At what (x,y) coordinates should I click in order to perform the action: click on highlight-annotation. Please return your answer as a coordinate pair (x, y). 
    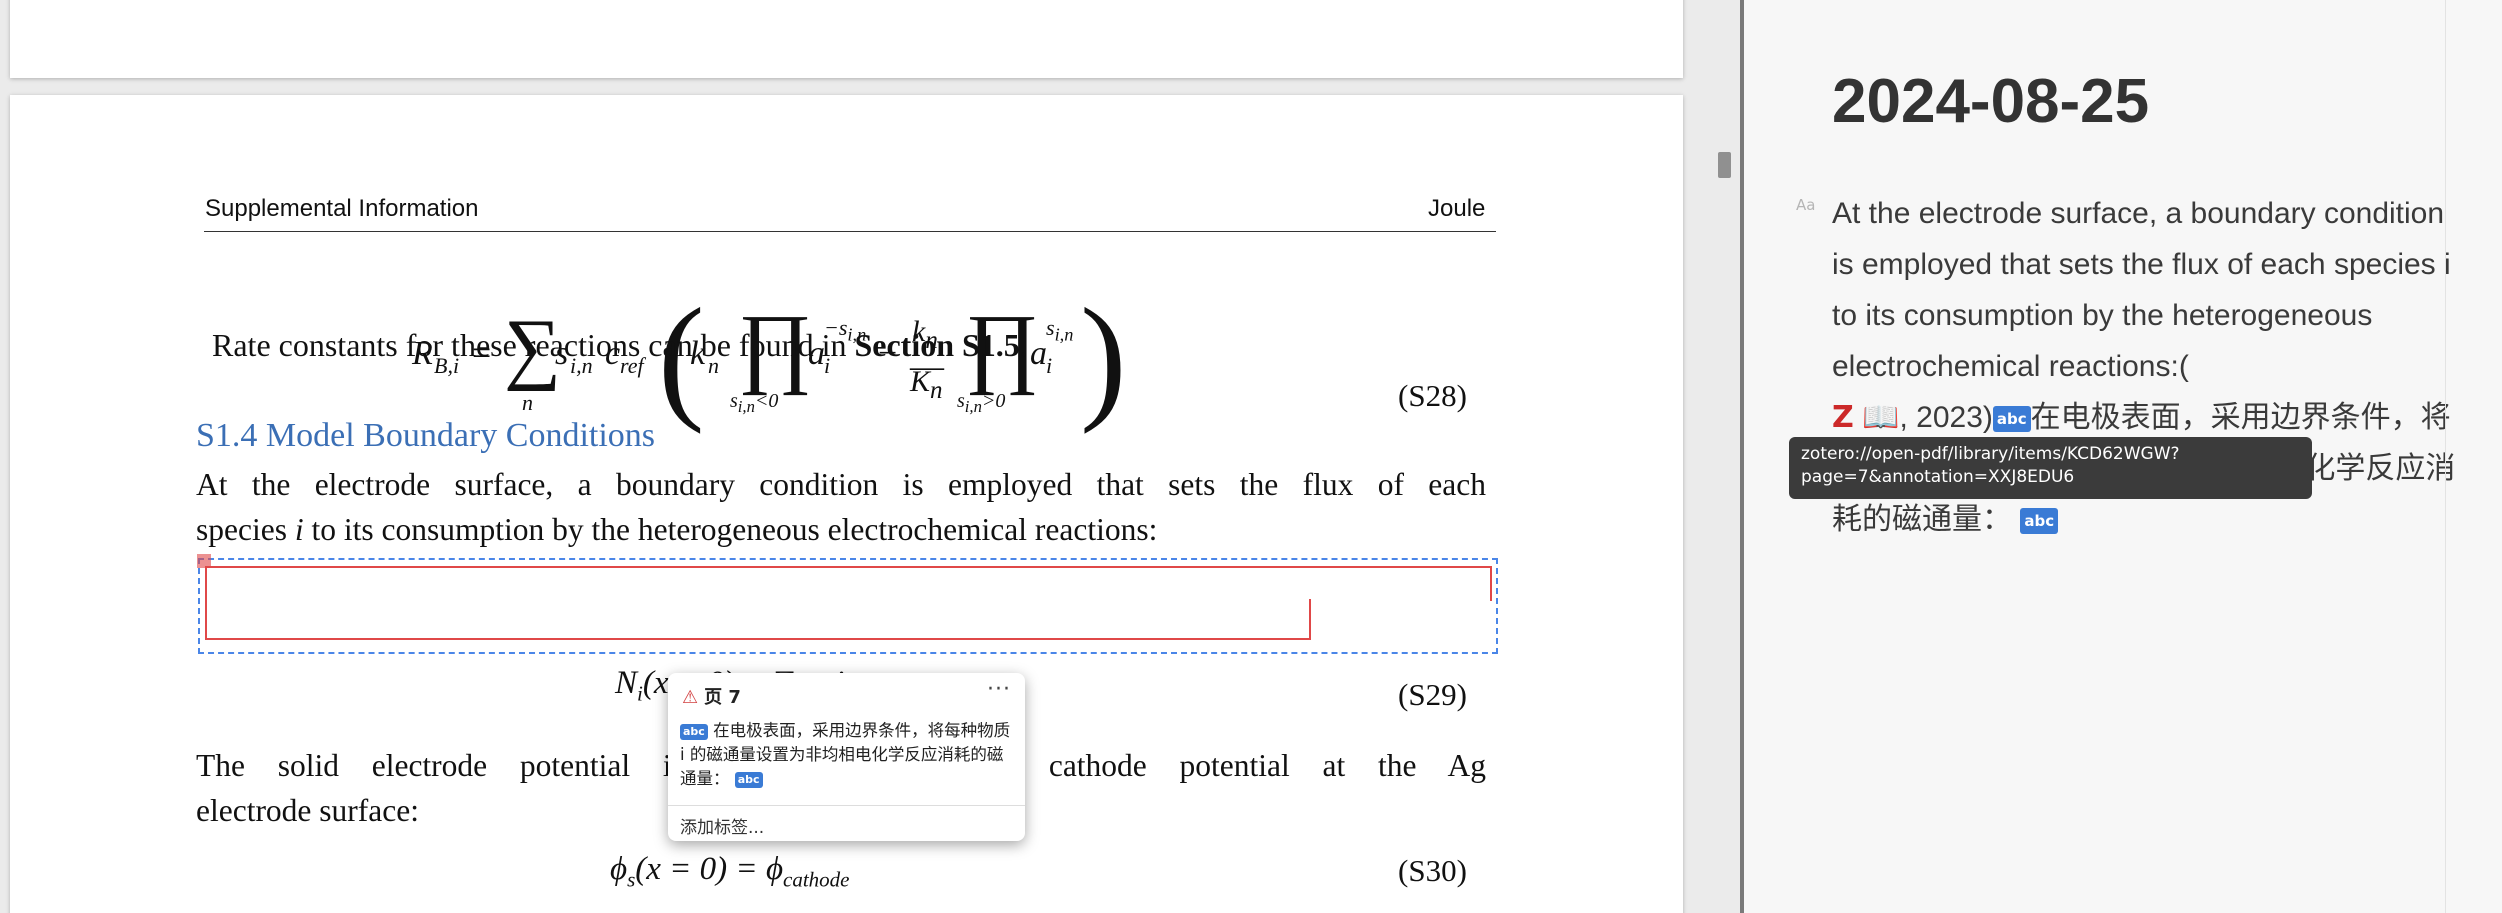
    Looking at the image, I should click on (848, 583).